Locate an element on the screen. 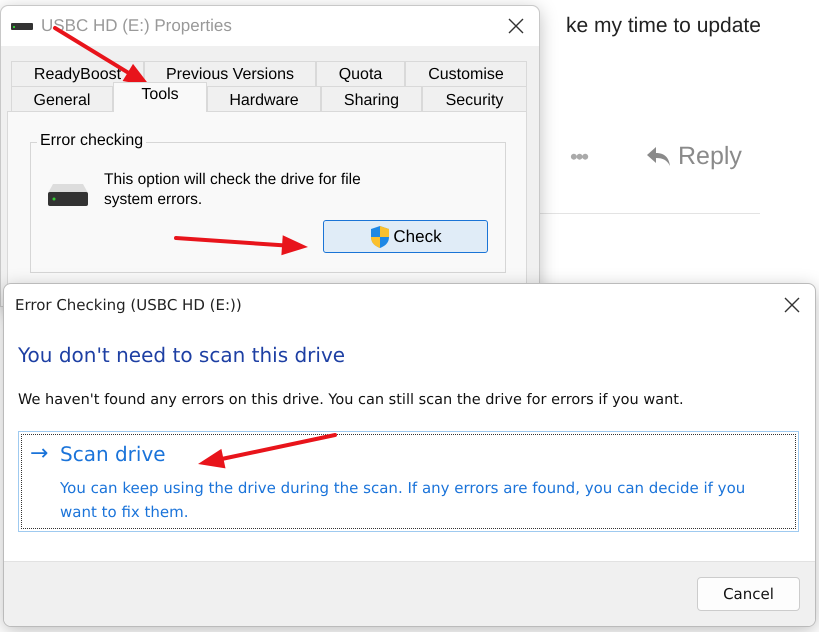 The width and height of the screenshot is (819, 632). option-description: You can keep using the drive during the scan. If any errors are found, you can decide if you want to fix them. is located at coordinates (403, 500).